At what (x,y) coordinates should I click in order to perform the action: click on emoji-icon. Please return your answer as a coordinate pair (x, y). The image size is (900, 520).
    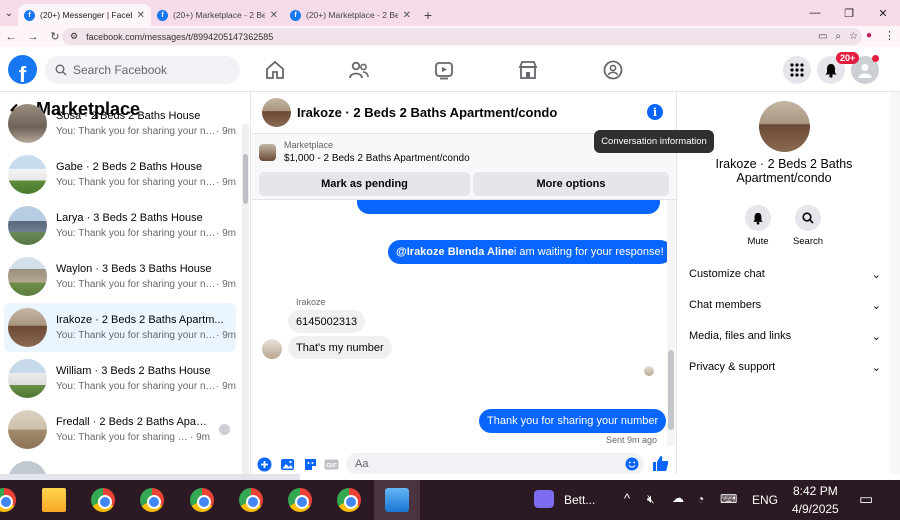
    Looking at the image, I should click on (632, 464).